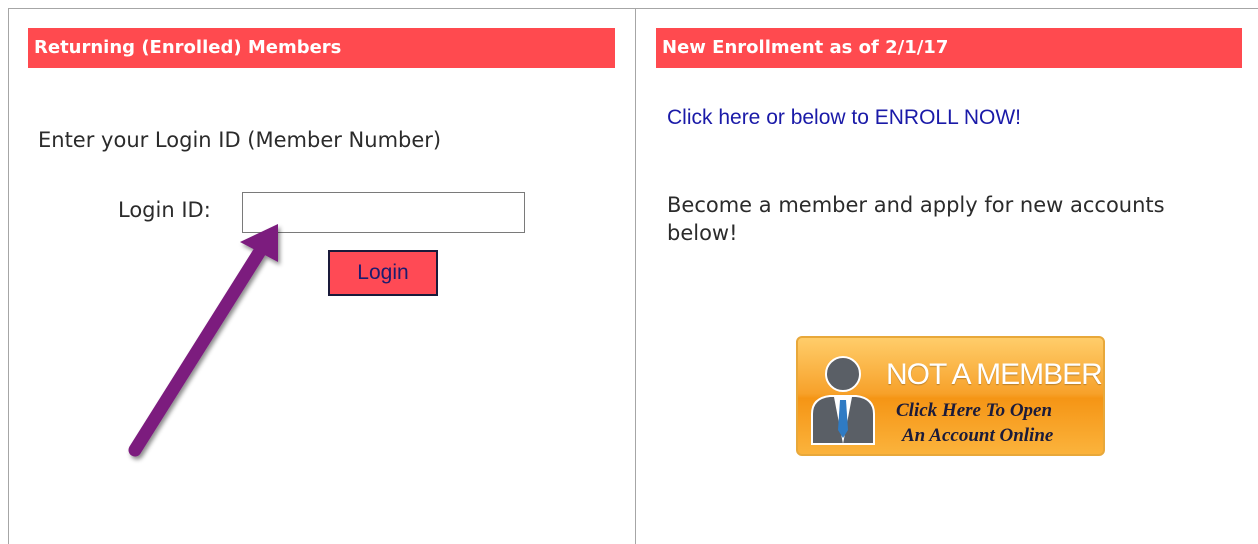 Image resolution: width=1258 pixels, height=544 pixels. I want to click on badge-title: NOT A MEMBER?, so click(995, 374).